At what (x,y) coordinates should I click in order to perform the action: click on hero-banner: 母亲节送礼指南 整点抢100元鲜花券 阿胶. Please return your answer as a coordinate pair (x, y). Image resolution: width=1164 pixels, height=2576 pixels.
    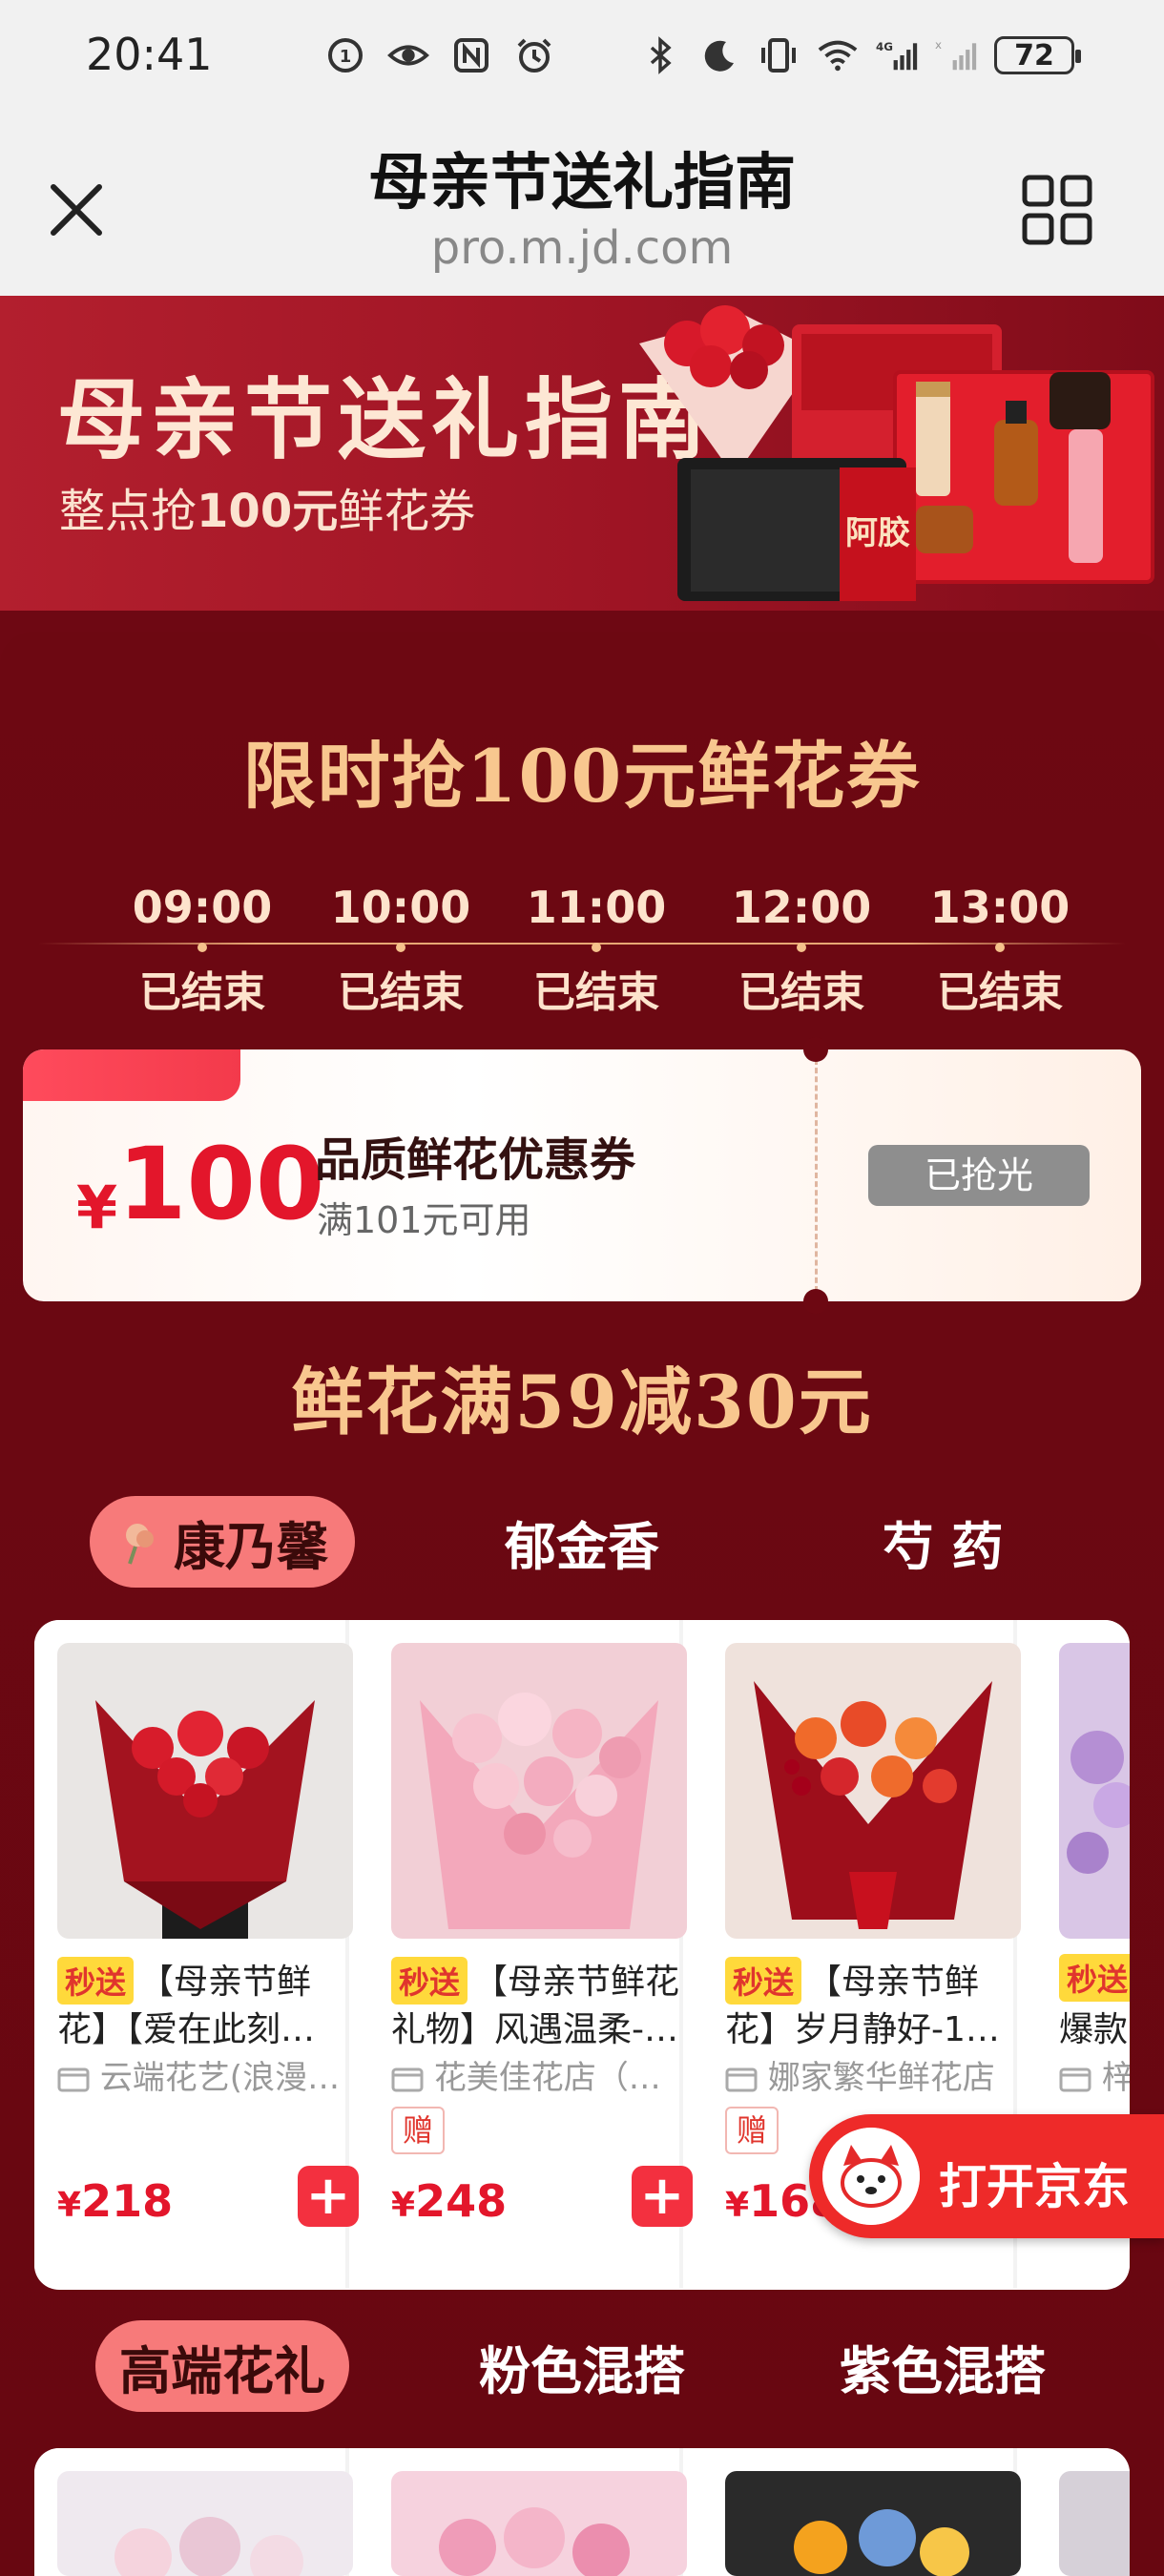
    Looking at the image, I should click on (582, 453).